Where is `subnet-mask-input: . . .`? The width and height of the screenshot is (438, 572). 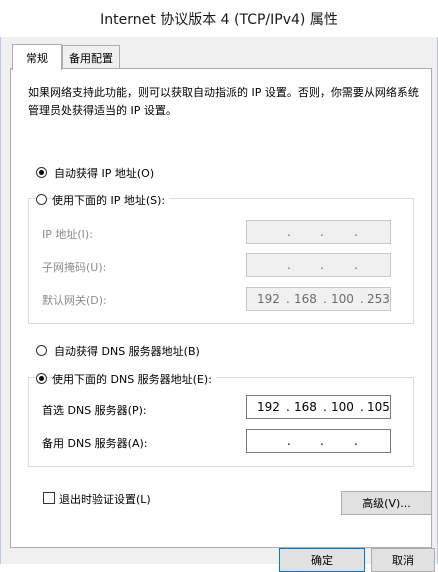 subnet-mask-input: . . . is located at coordinates (318, 265).